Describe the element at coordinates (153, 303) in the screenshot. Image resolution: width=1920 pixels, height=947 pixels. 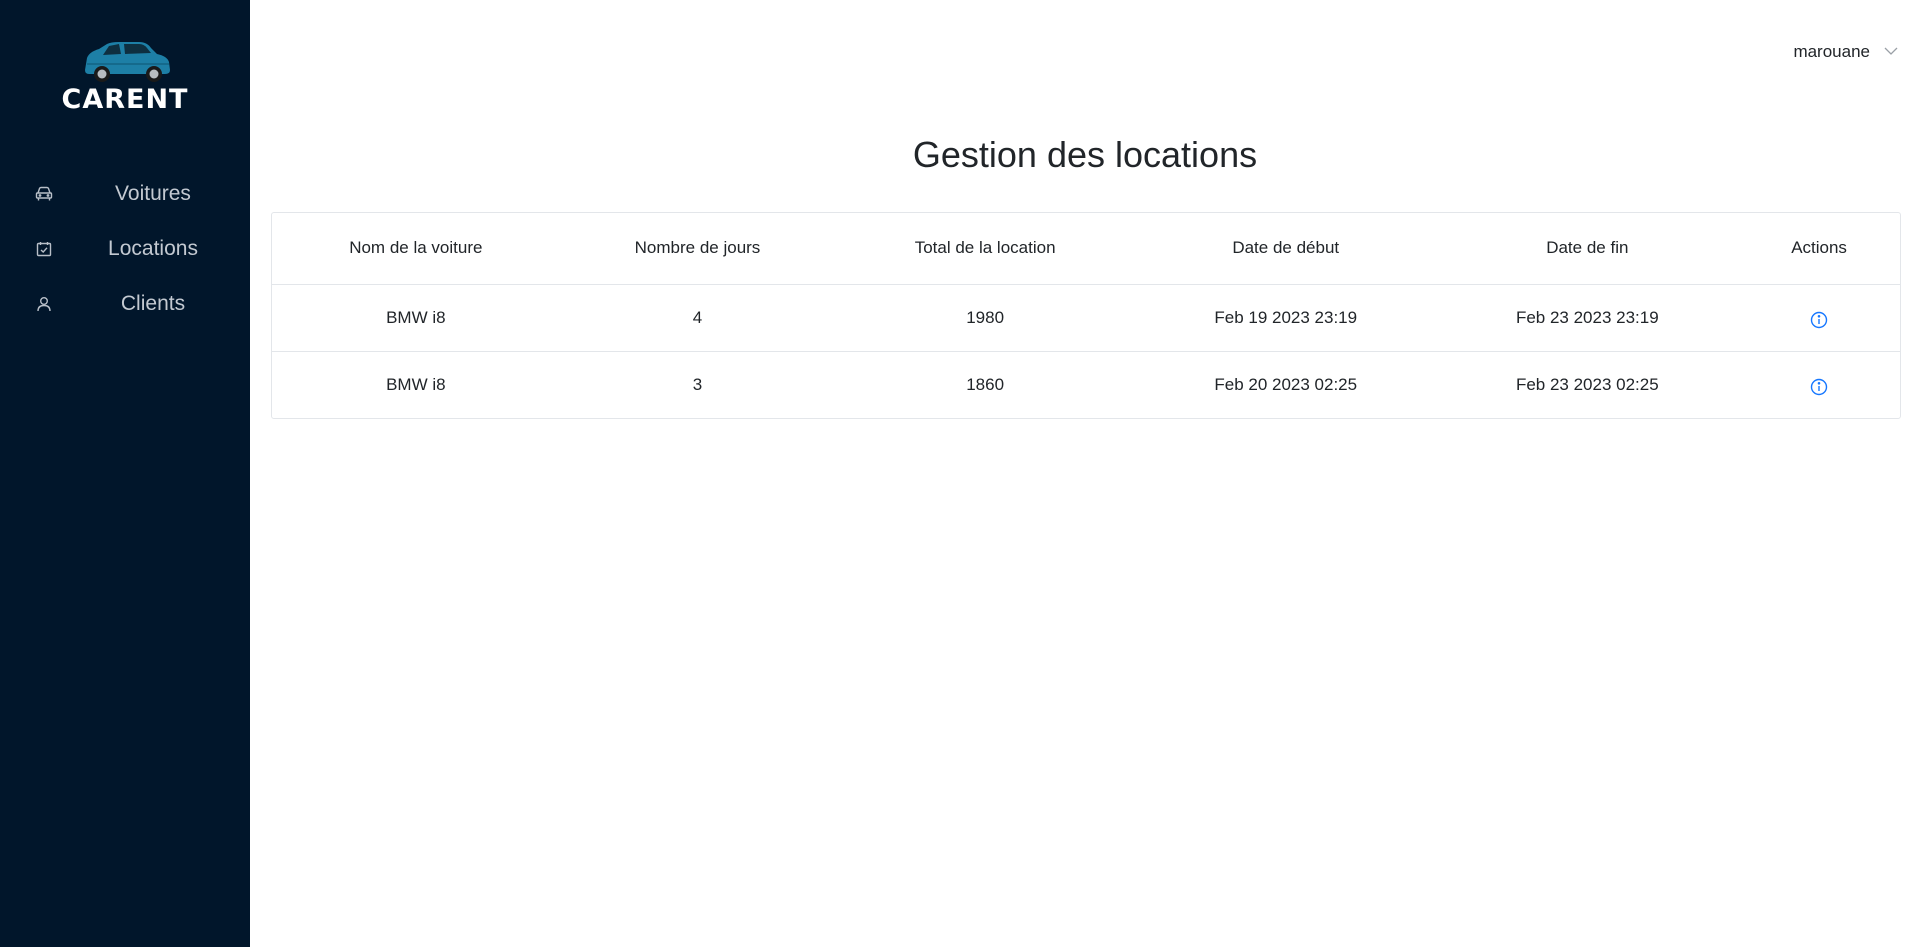
I see `sidebar-item-label: Clients` at that location.